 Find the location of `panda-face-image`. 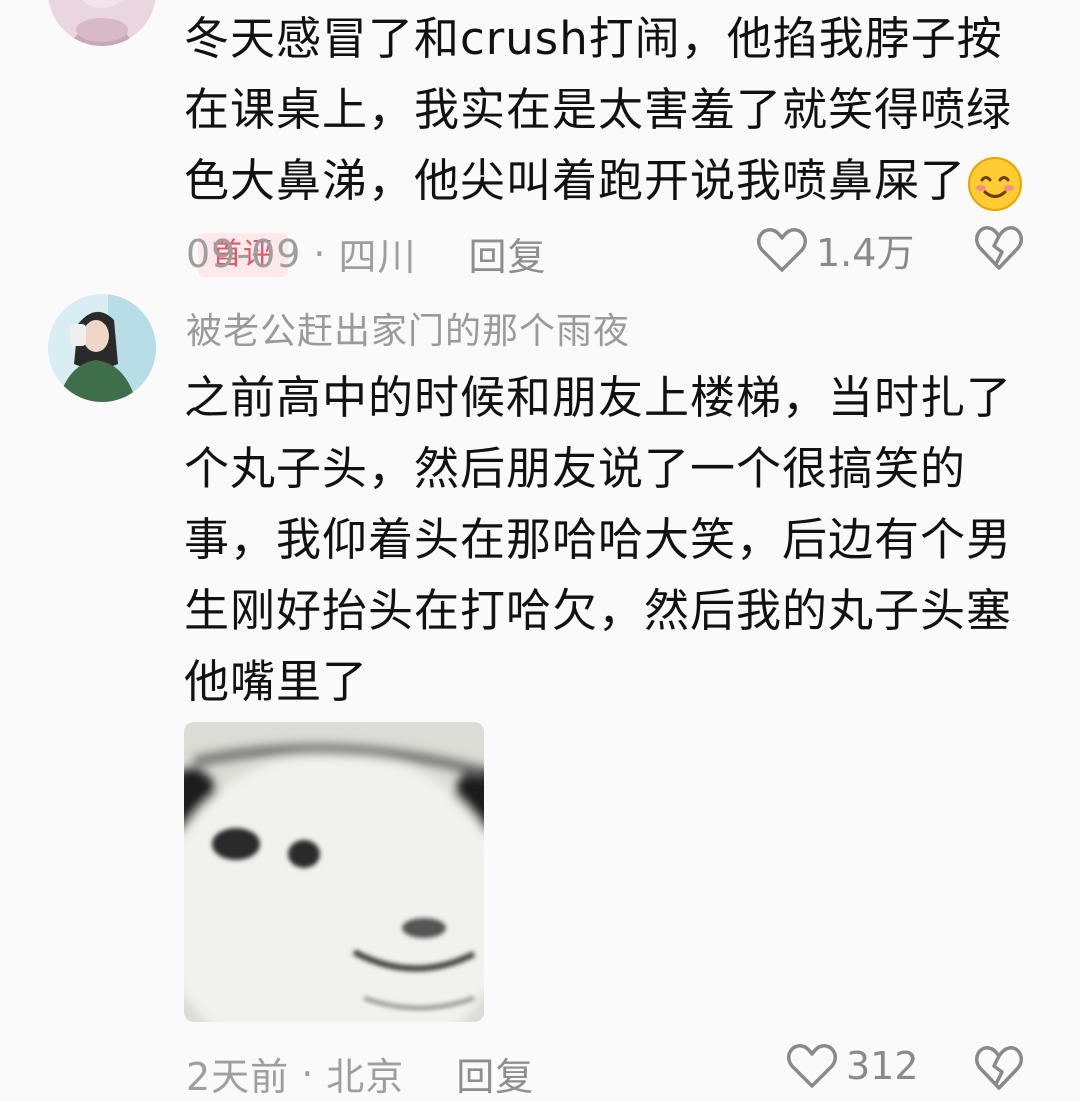

panda-face-image is located at coordinates (334, 872).